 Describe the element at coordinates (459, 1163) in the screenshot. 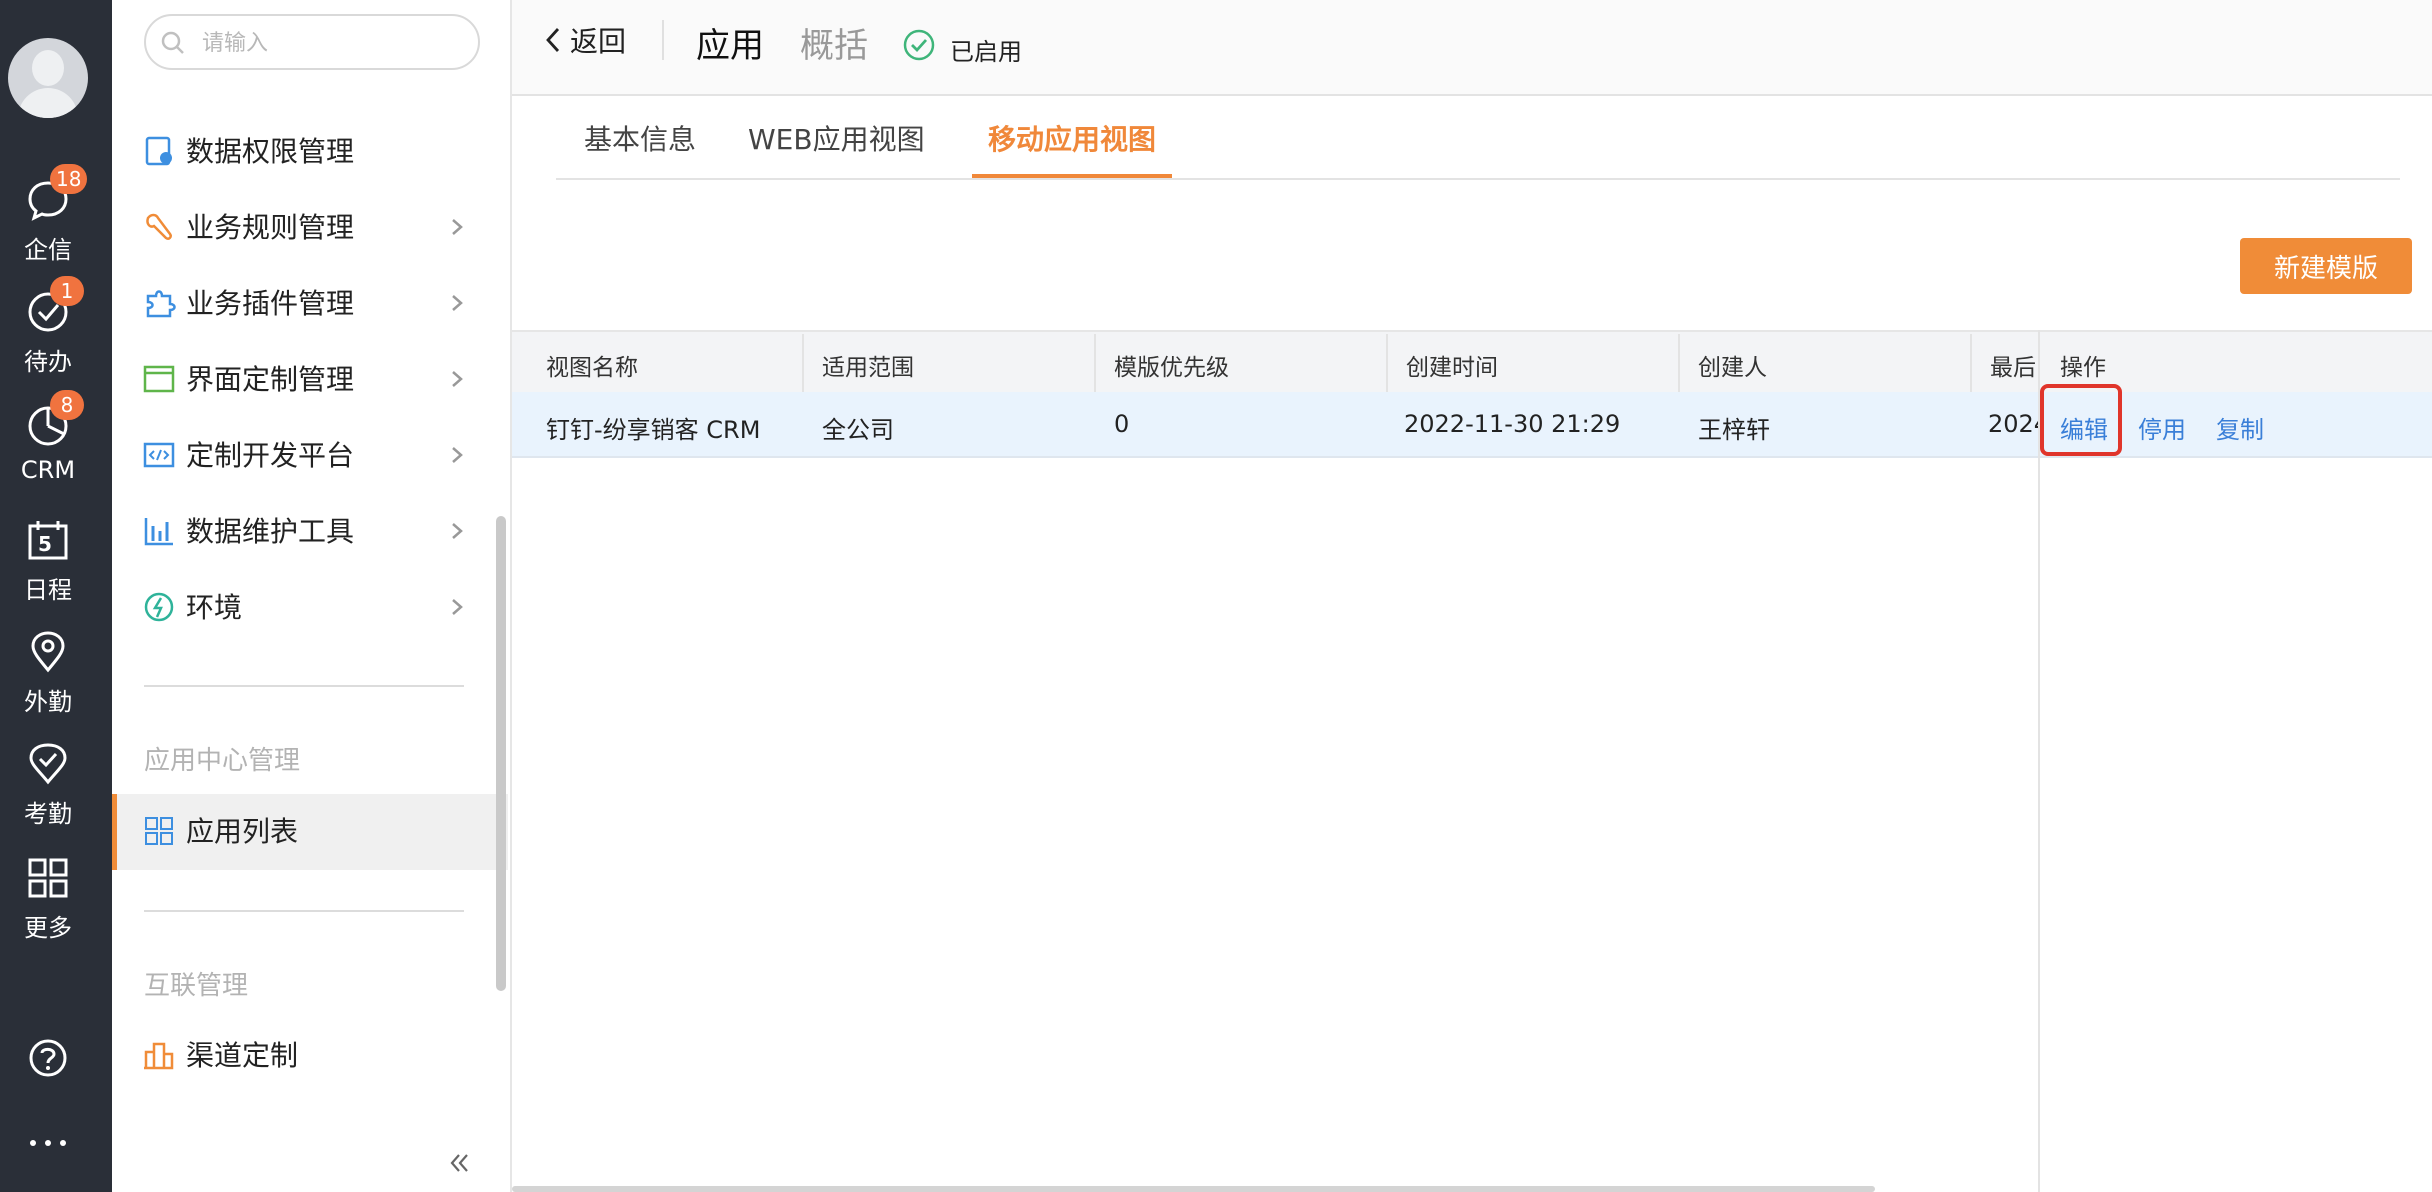

I see `collapse-sidebar-icon` at that location.